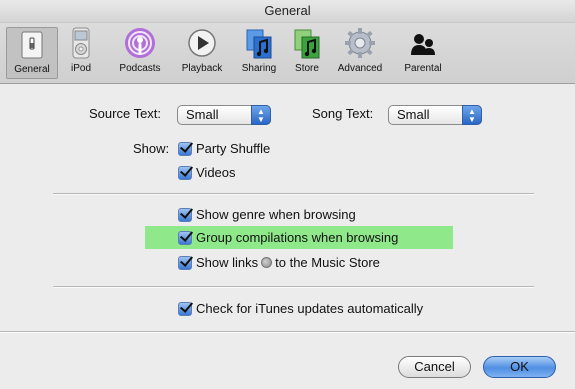  What do you see at coordinates (360, 68) in the screenshot?
I see `tab-advanced-label: Advanced` at bounding box center [360, 68].